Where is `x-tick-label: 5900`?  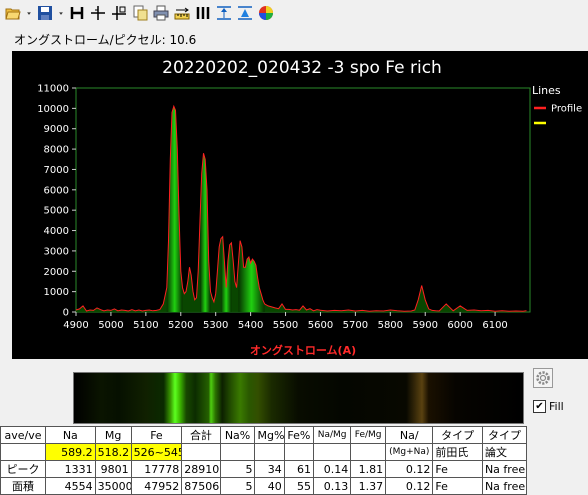 x-tick-label: 5900 is located at coordinates (425, 325).